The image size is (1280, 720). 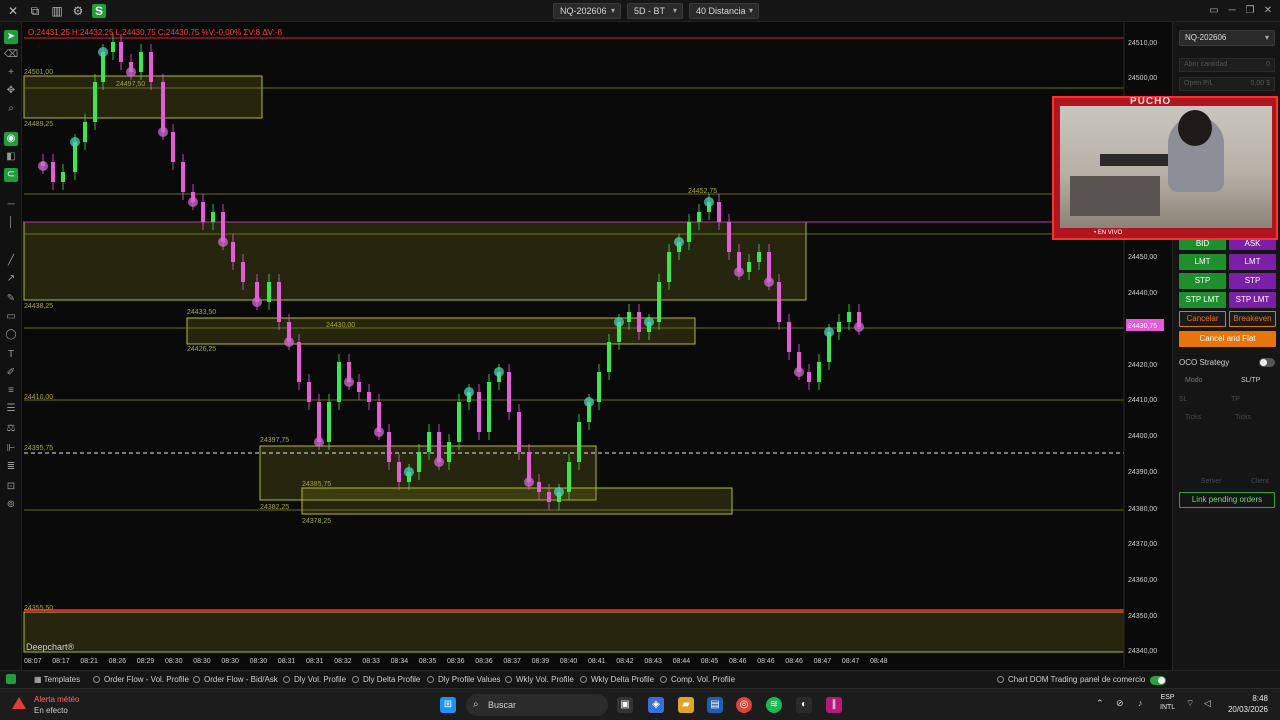 What do you see at coordinates (539, 680) in the screenshot?
I see `tab-wkly-vol-profile: Wkly Vol. Profile` at bounding box center [539, 680].